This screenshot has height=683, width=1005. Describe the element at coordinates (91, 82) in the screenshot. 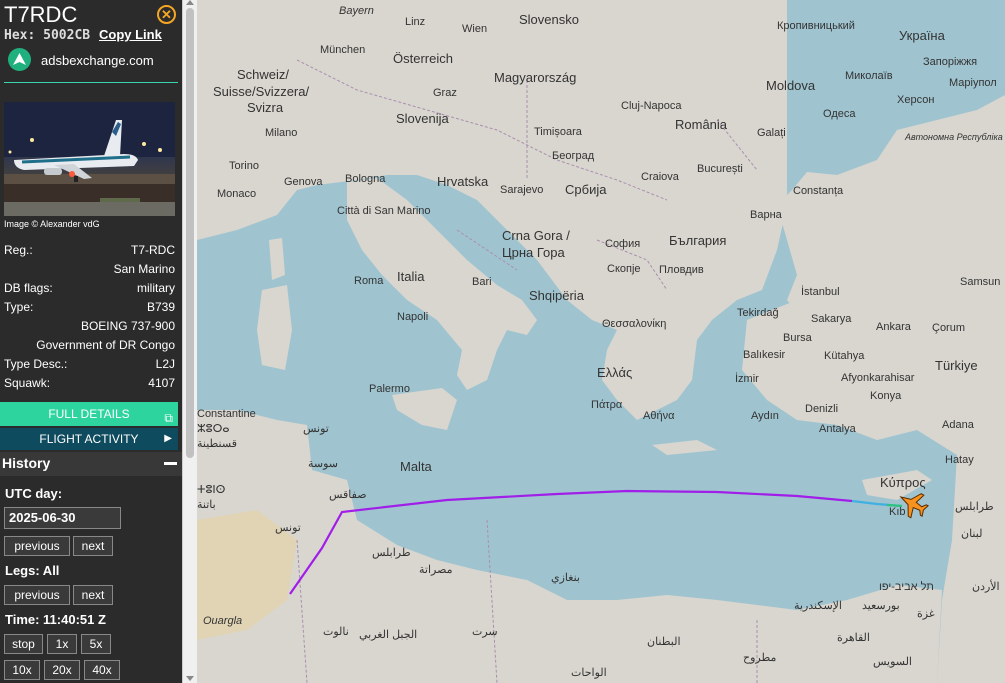

I see `divider` at that location.